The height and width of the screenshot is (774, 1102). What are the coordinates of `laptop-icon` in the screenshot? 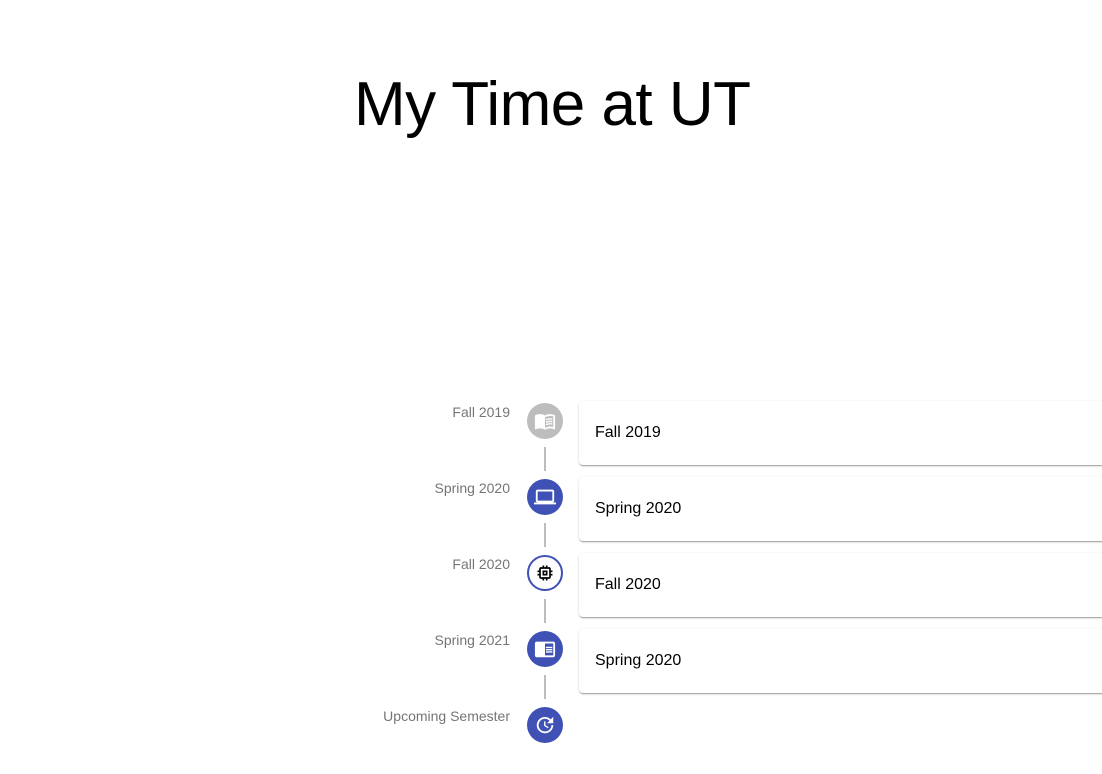 It's located at (545, 497).